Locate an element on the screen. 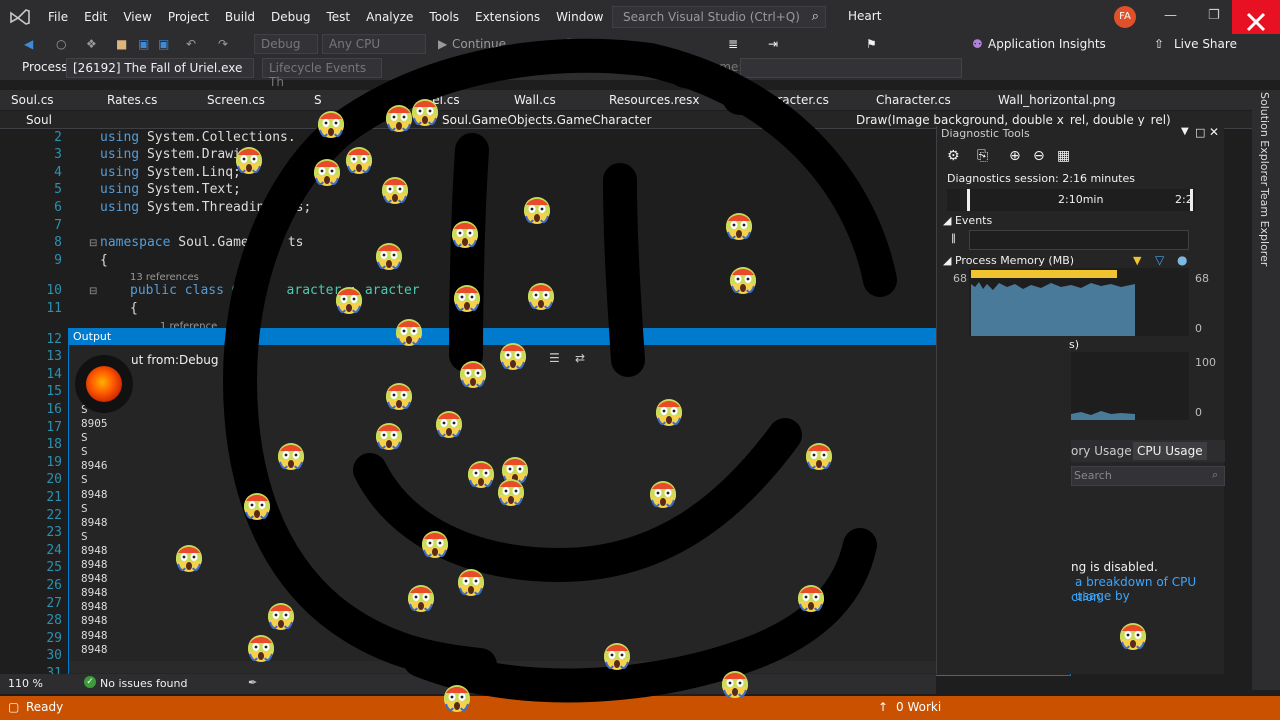 Image resolution: width=1280 pixels, height=720 pixels. publish-icon: ↑ is located at coordinates (883, 707).